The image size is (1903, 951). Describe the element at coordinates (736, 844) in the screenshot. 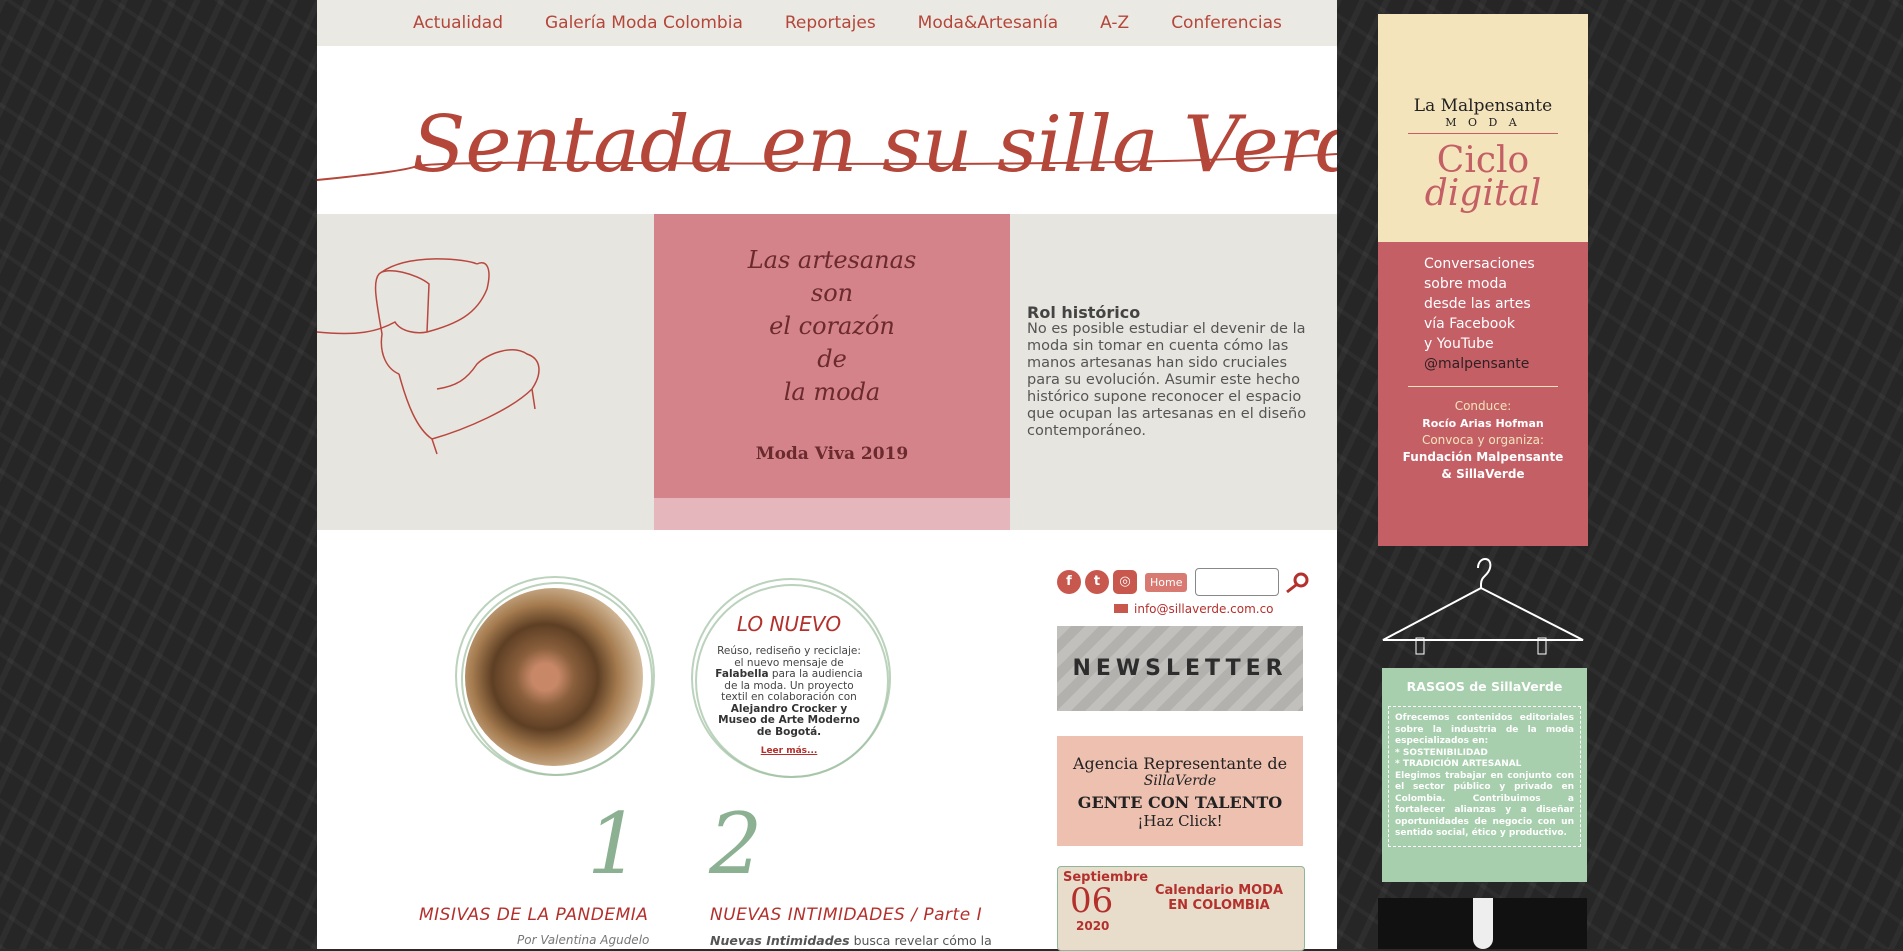

I see `article-number: 2` at that location.